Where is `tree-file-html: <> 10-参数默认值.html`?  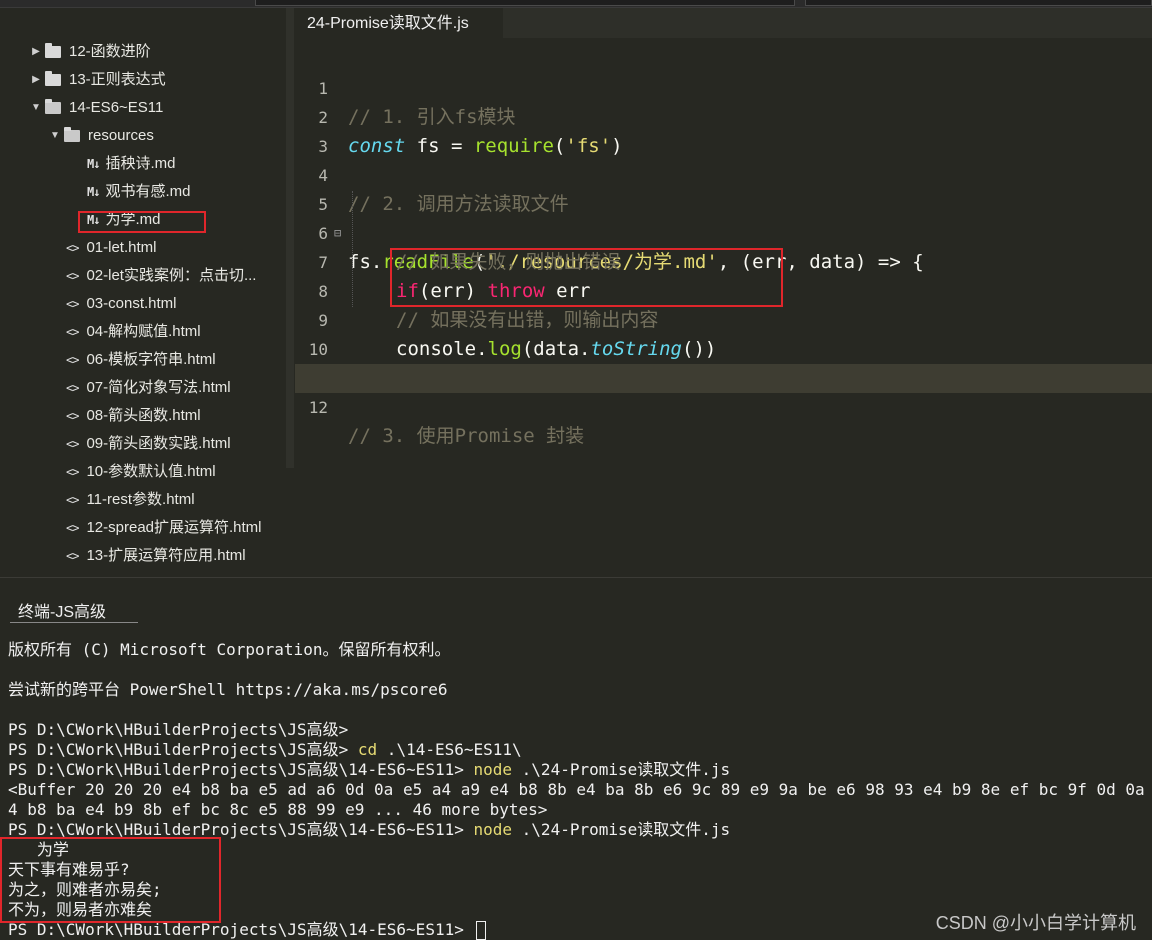 tree-file-html: <> 10-参数默认值.html is located at coordinates (141, 472).